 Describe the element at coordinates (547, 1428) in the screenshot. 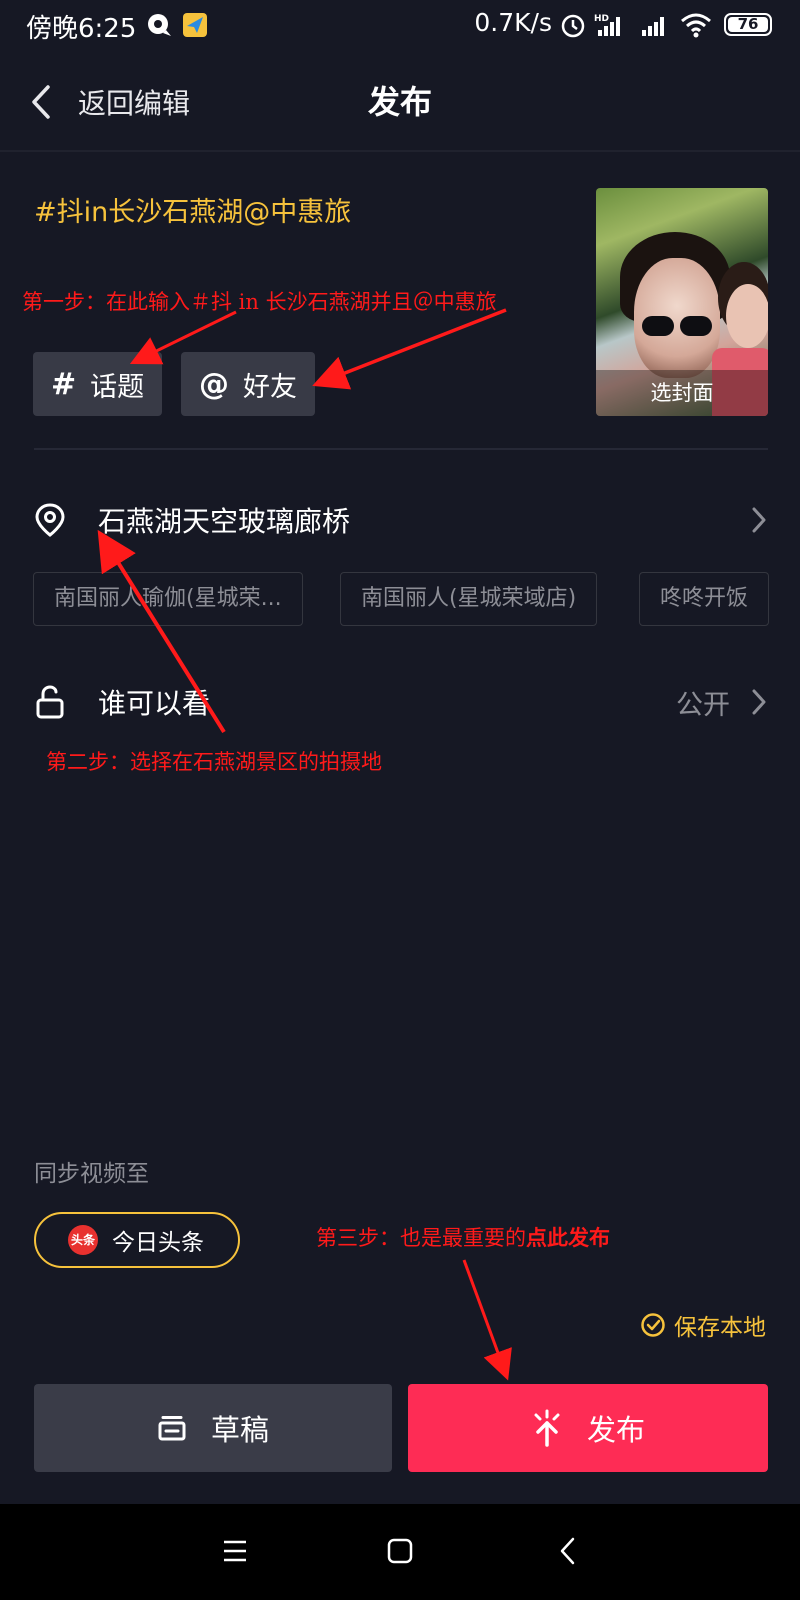

I see `publish-icon` at that location.